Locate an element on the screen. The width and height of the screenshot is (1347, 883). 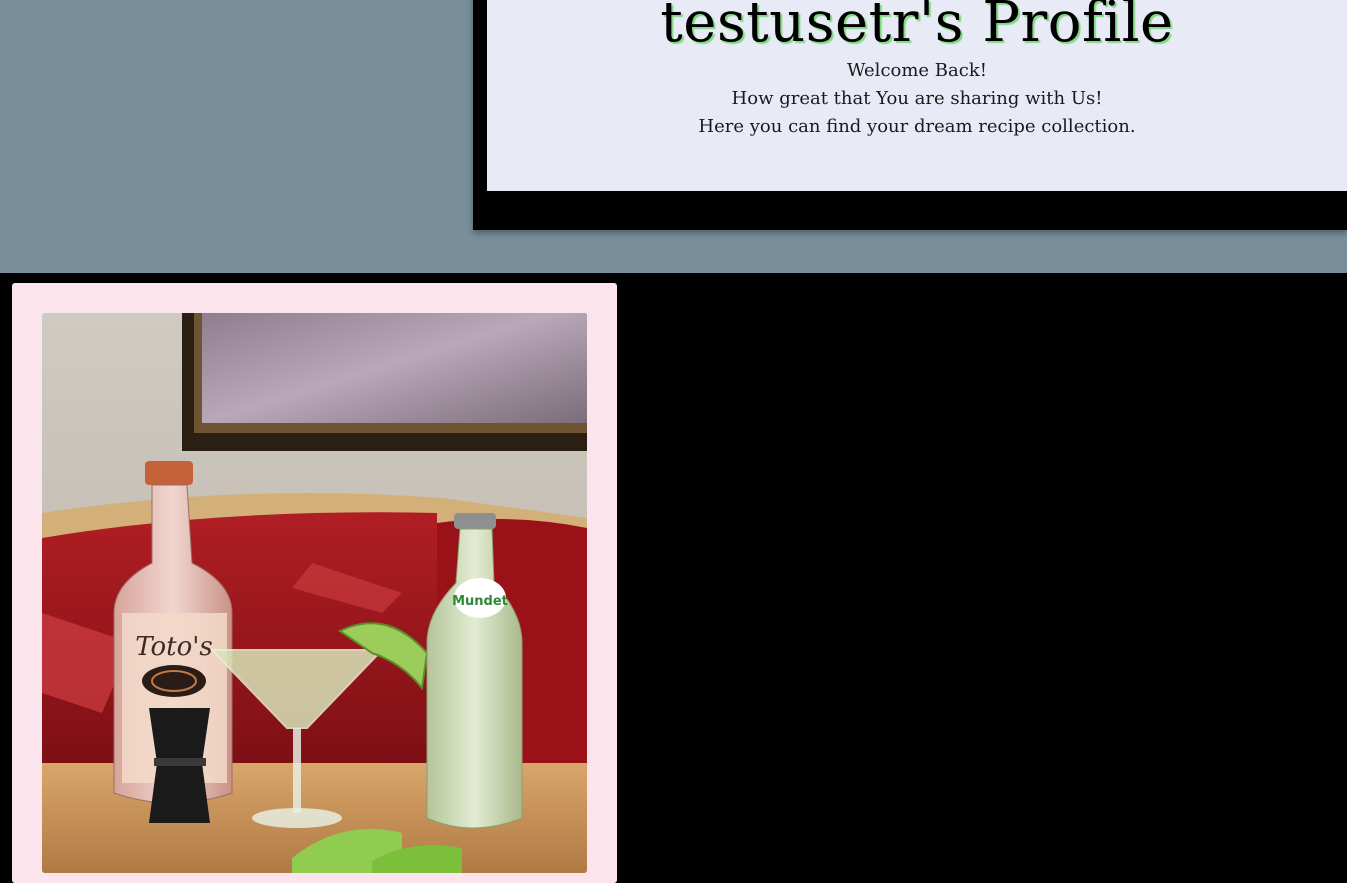
welcome-line: How great that You are sharing with Us! is located at coordinates (917, 98).